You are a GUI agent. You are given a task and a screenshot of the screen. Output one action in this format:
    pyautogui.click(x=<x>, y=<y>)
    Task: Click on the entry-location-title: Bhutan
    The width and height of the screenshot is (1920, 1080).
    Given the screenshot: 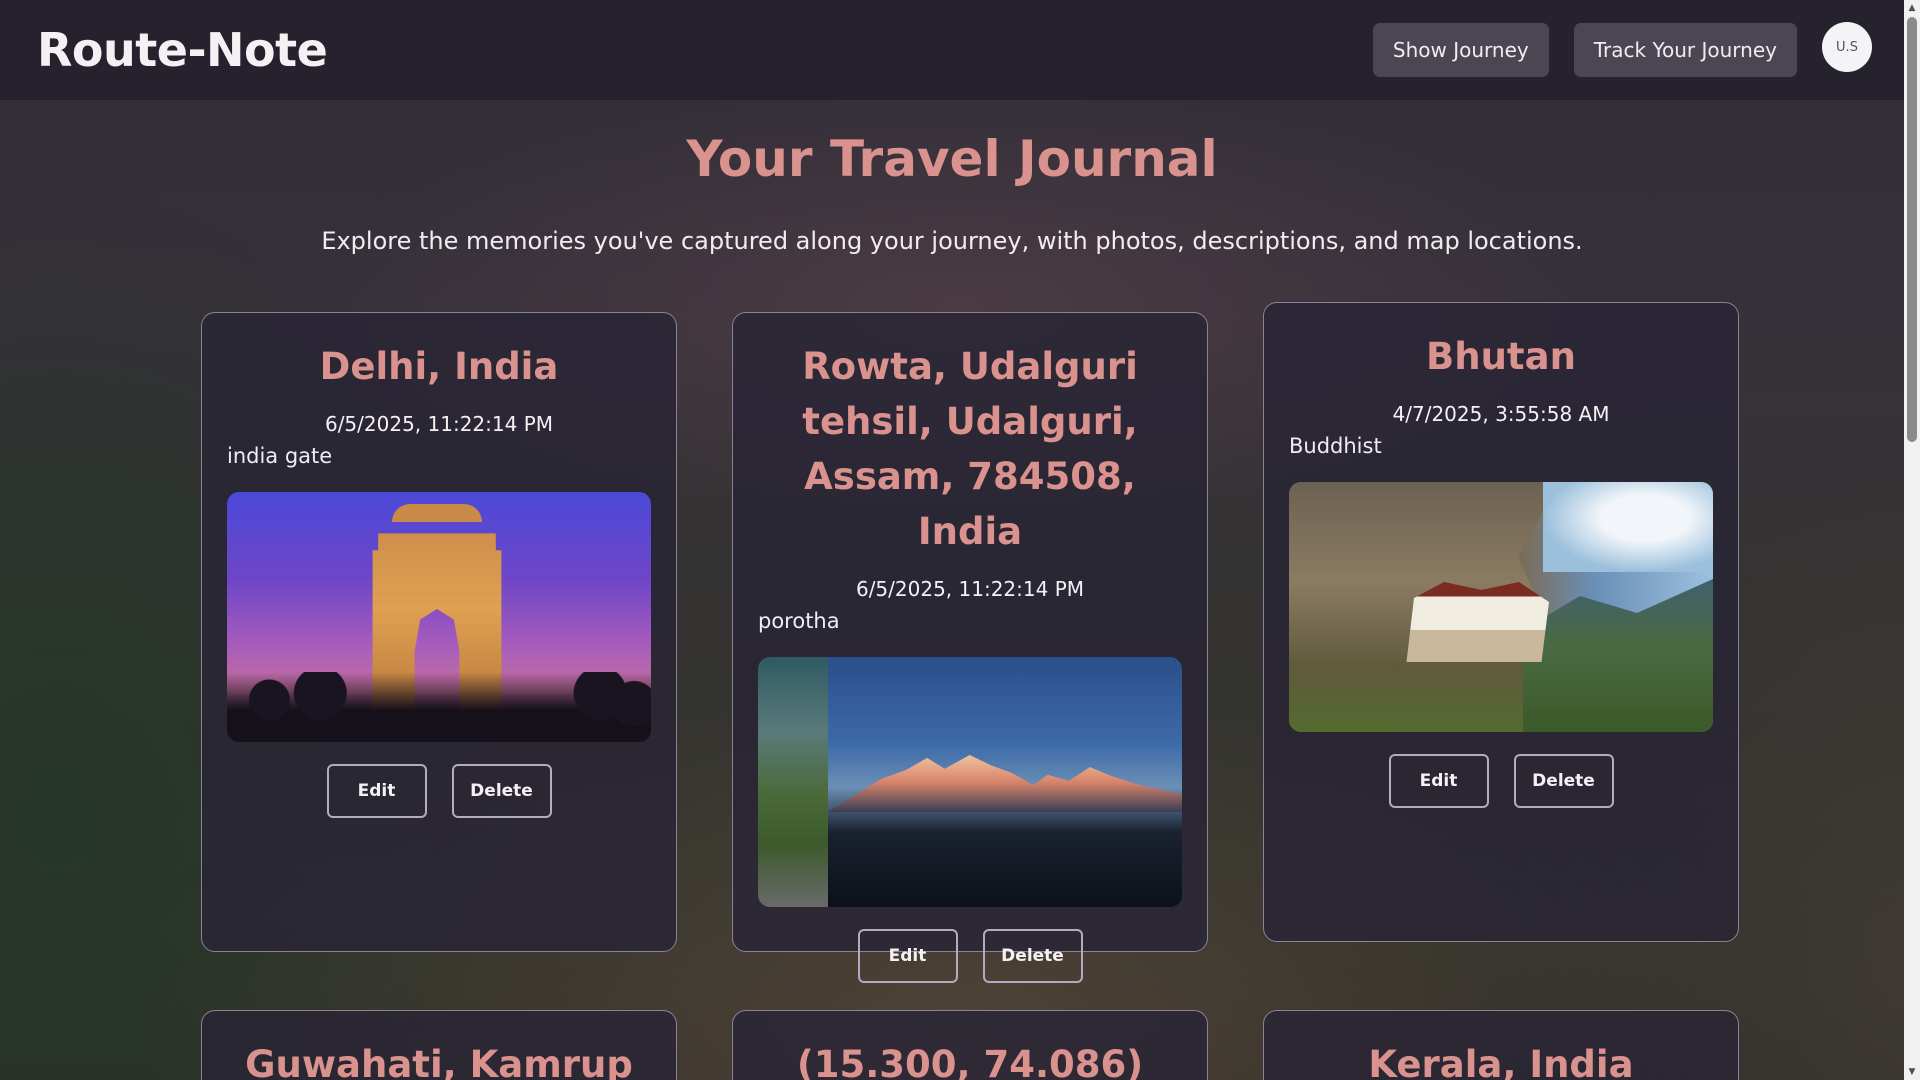 What is the action you would take?
    pyautogui.click(x=1501, y=356)
    